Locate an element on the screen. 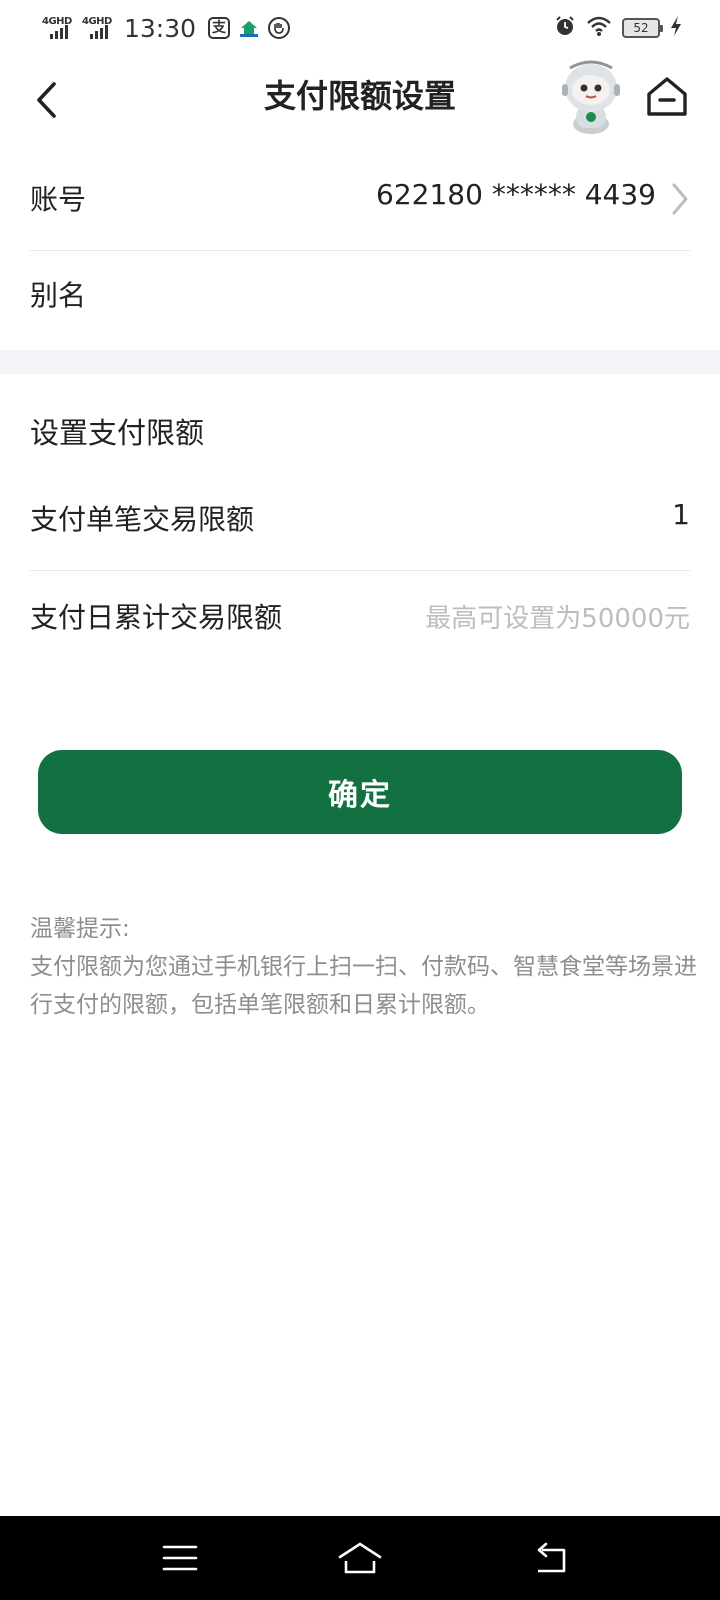  daily-limit-input: 最高可设置为50000元 is located at coordinates (557, 616).